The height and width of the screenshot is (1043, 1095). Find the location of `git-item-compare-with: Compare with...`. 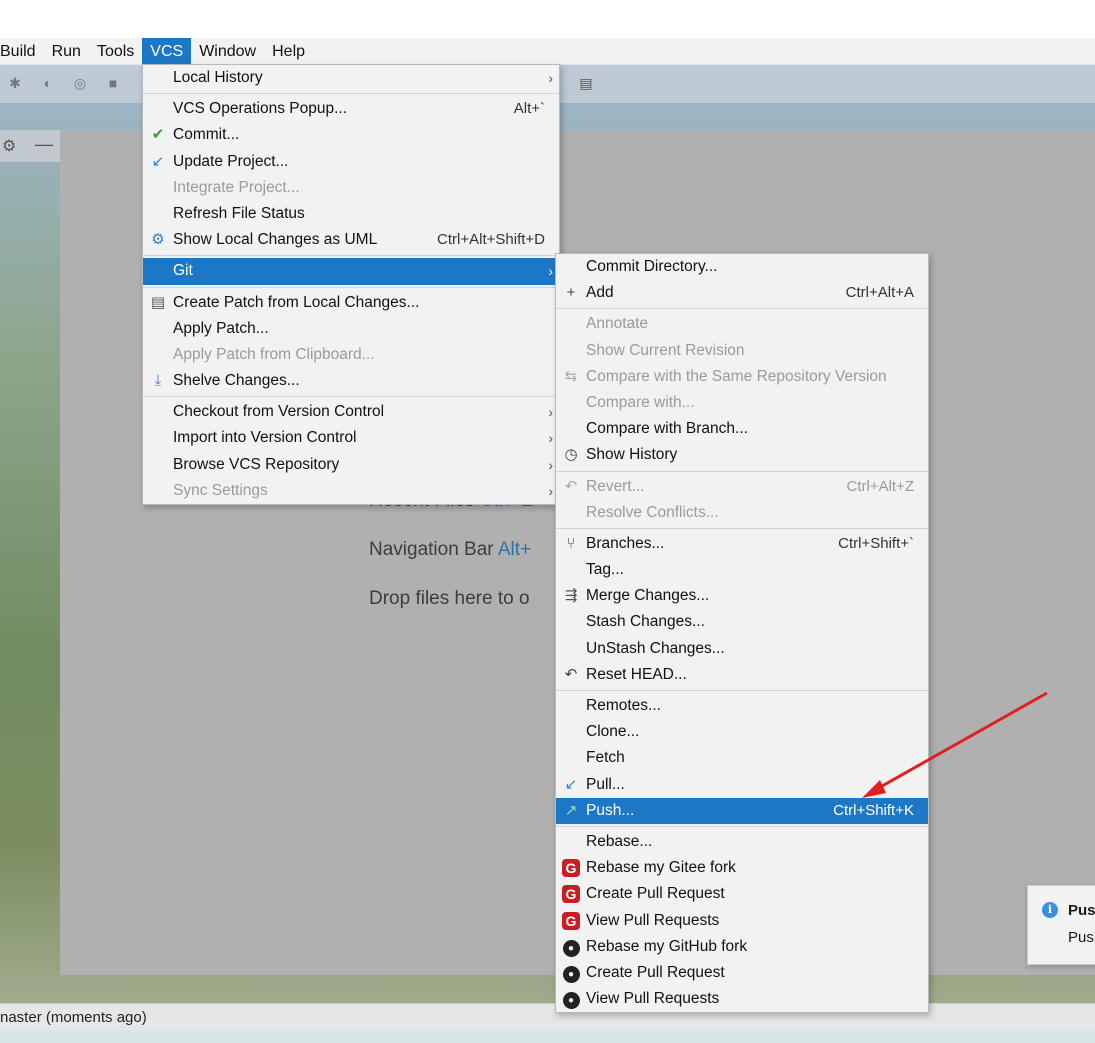

git-item-compare-with: Compare with... is located at coordinates (742, 403).